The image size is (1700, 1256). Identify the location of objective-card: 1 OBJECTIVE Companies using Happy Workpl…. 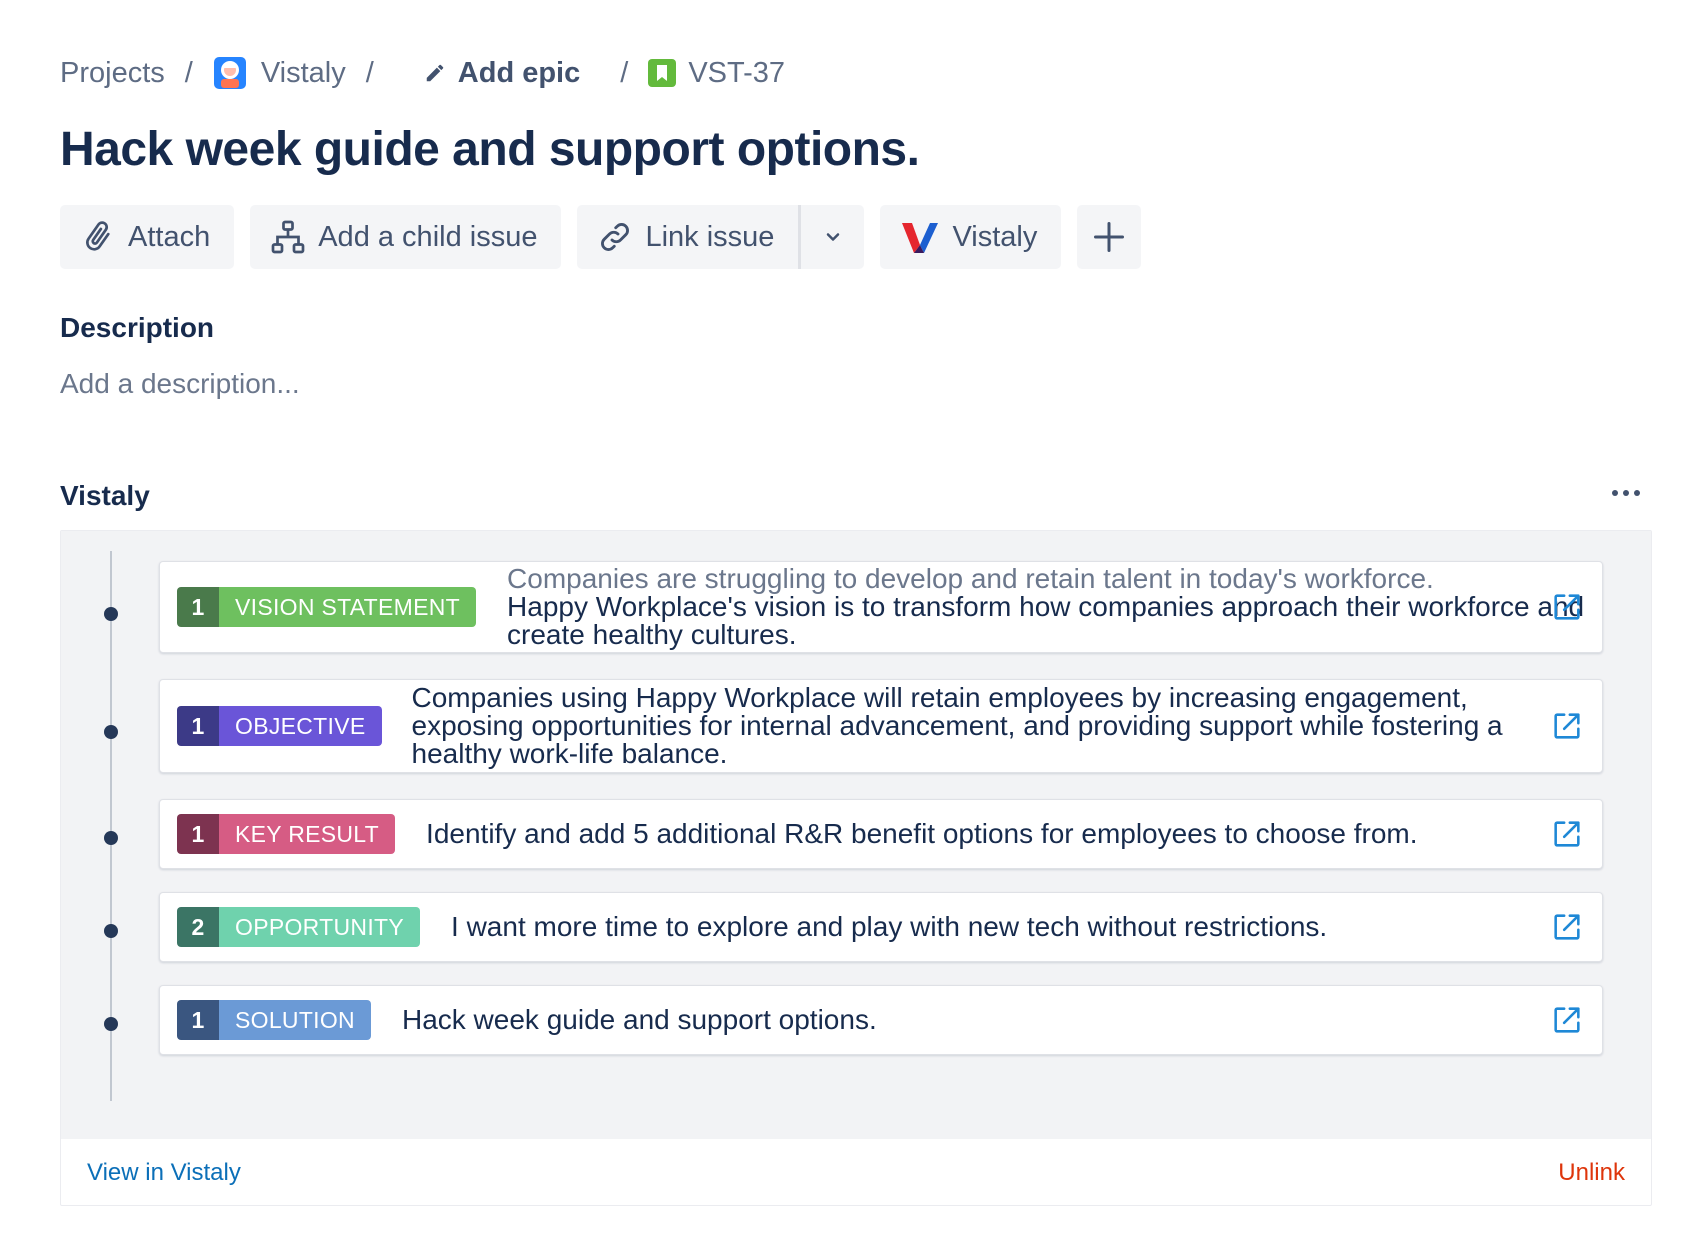
(881, 726).